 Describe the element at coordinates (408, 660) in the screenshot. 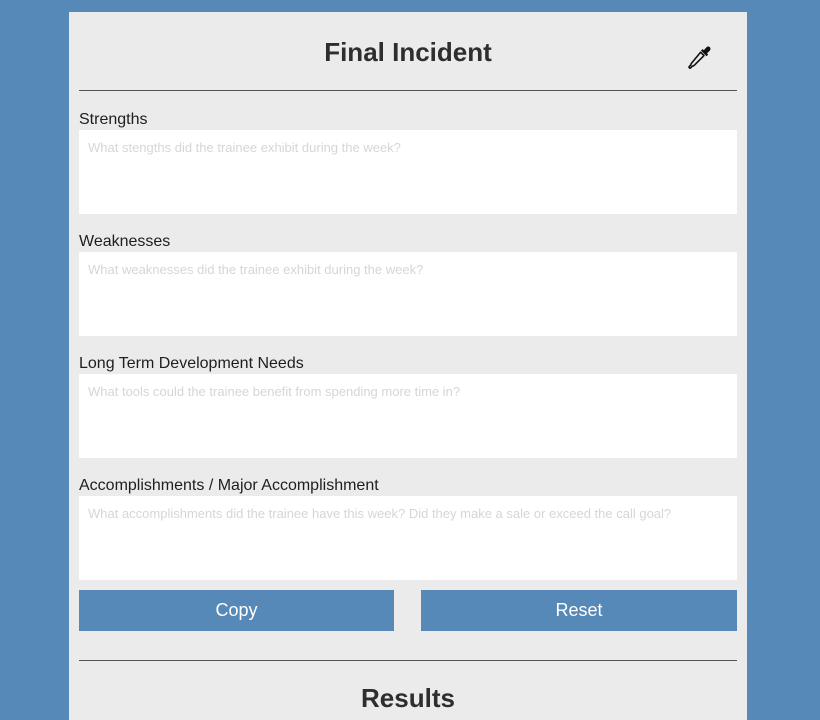

I see `results-divider` at that location.